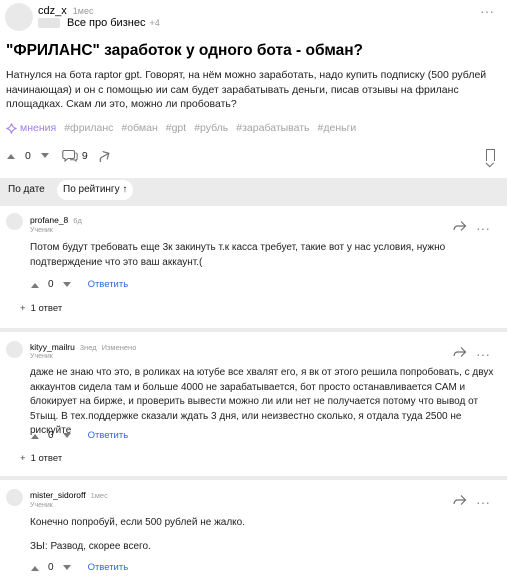  I want to click on tag-item: #зарабатывать, so click(272, 128).